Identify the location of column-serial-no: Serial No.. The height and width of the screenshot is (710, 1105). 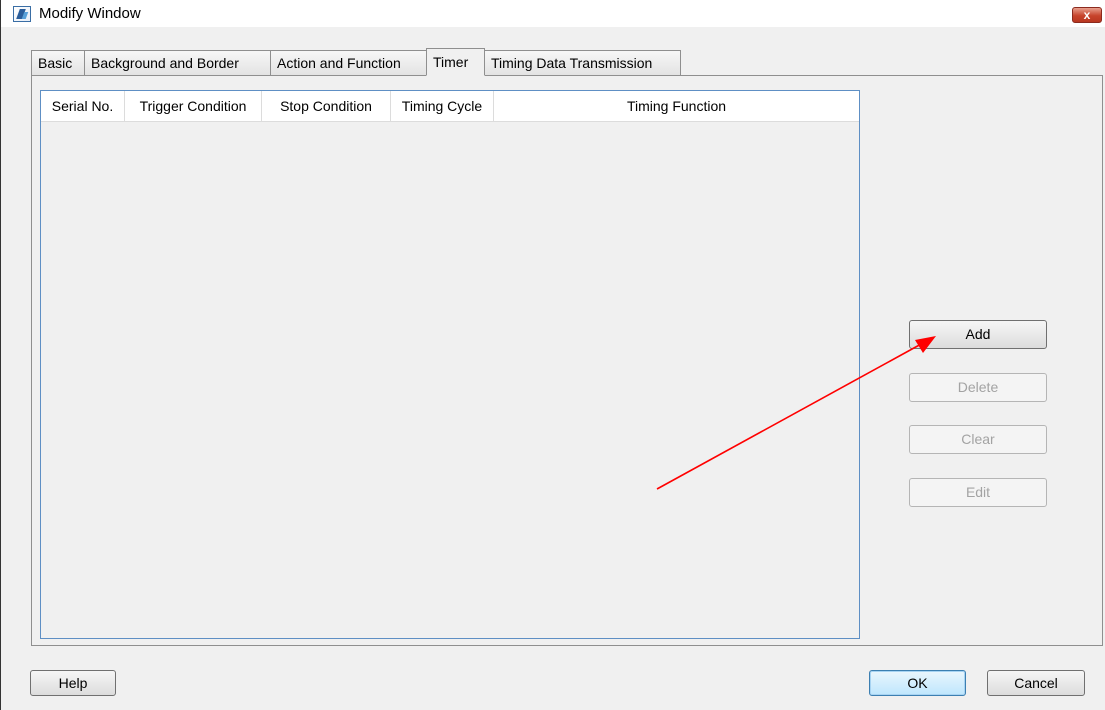
(83, 106).